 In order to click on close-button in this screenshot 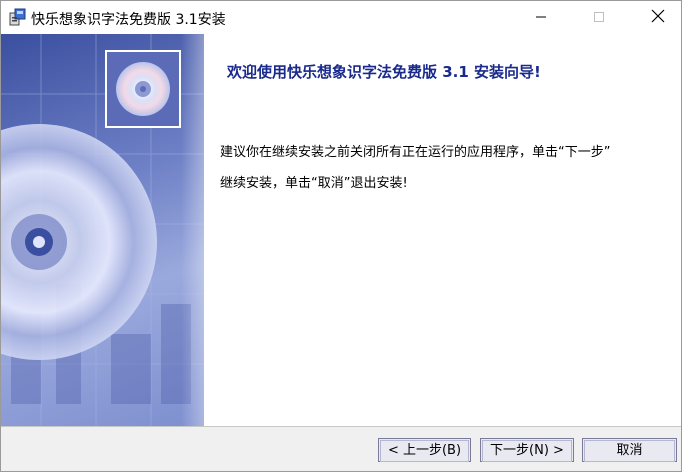, I will do `click(658, 17)`.